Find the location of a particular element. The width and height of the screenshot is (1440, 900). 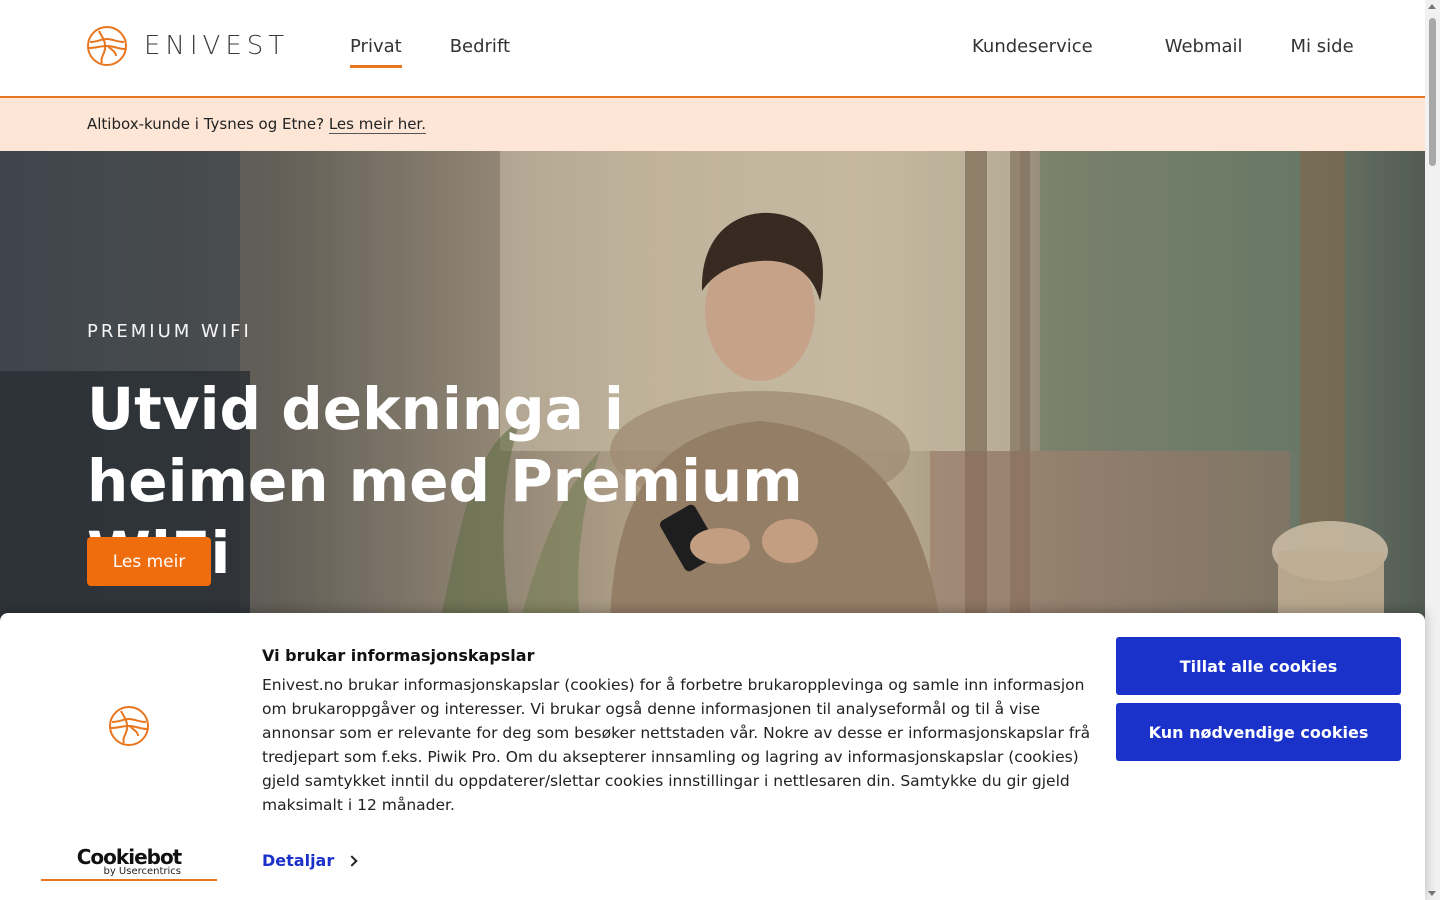

cookie-details-link: Detaljar is located at coordinates (310, 860).